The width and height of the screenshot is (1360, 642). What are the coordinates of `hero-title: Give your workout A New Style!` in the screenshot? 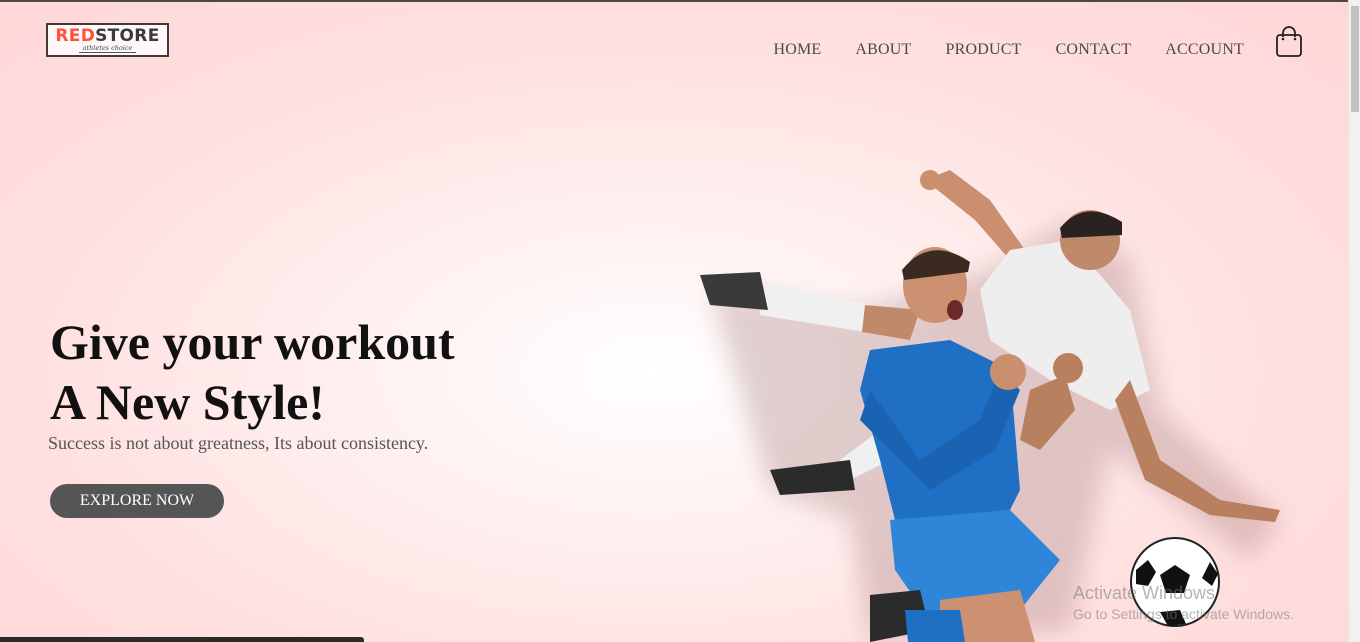 It's located at (310, 372).